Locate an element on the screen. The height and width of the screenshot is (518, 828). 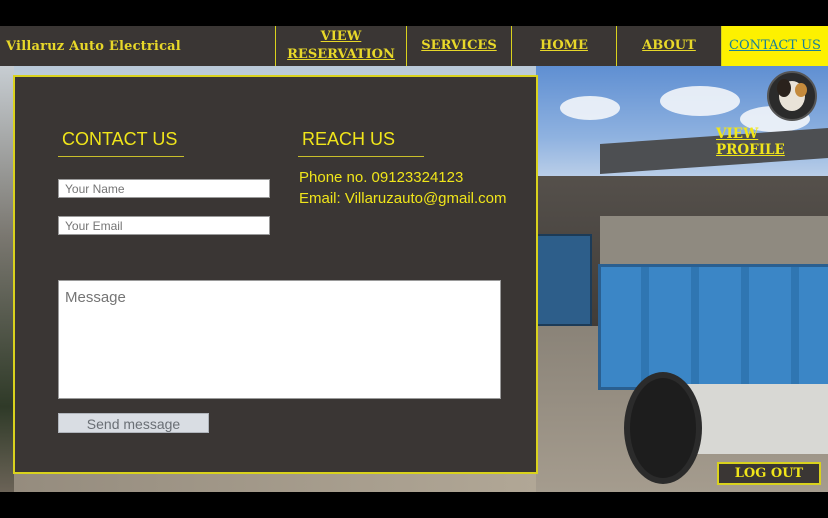
email-text: Email: Villaruzauto@gmail.com is located at coordinates (403, 198).